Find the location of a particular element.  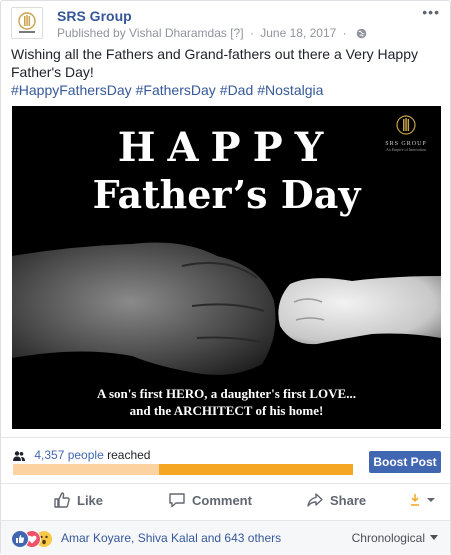

people-icon is located at coordinates (19, 456).